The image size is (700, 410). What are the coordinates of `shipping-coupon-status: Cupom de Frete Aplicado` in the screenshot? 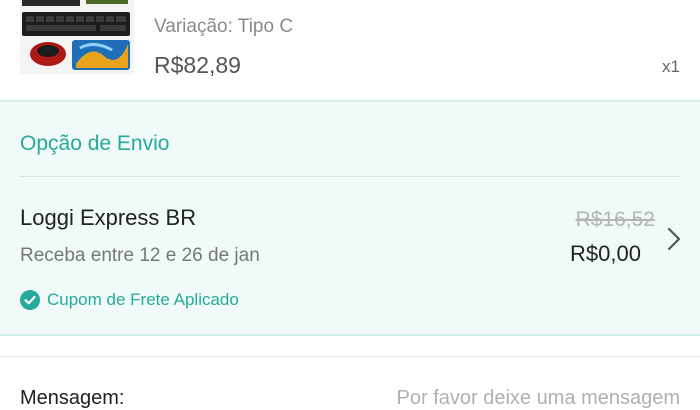 It's located at (129, 300).